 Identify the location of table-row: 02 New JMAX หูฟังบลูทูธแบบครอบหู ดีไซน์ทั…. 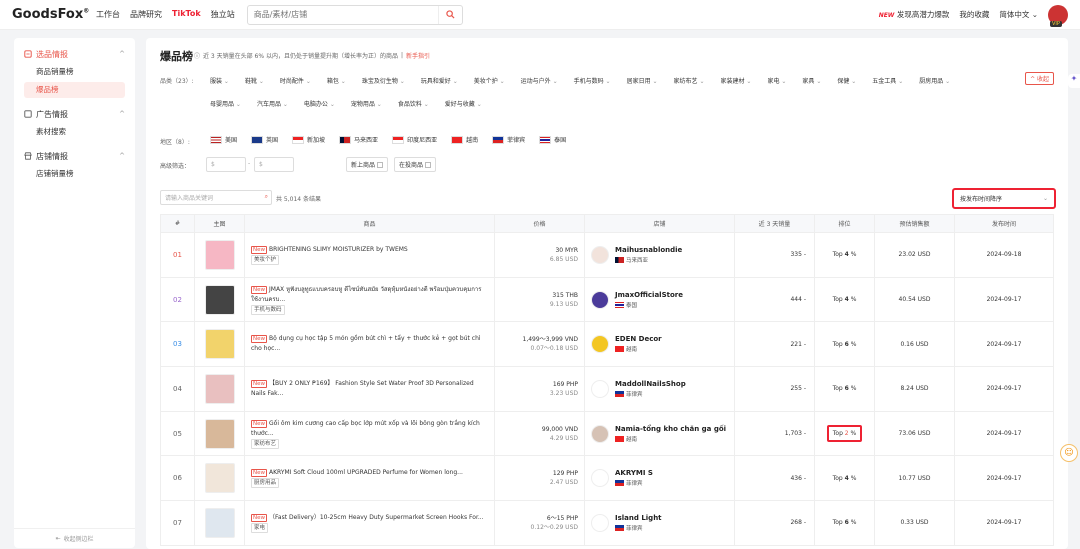
(607, 299).